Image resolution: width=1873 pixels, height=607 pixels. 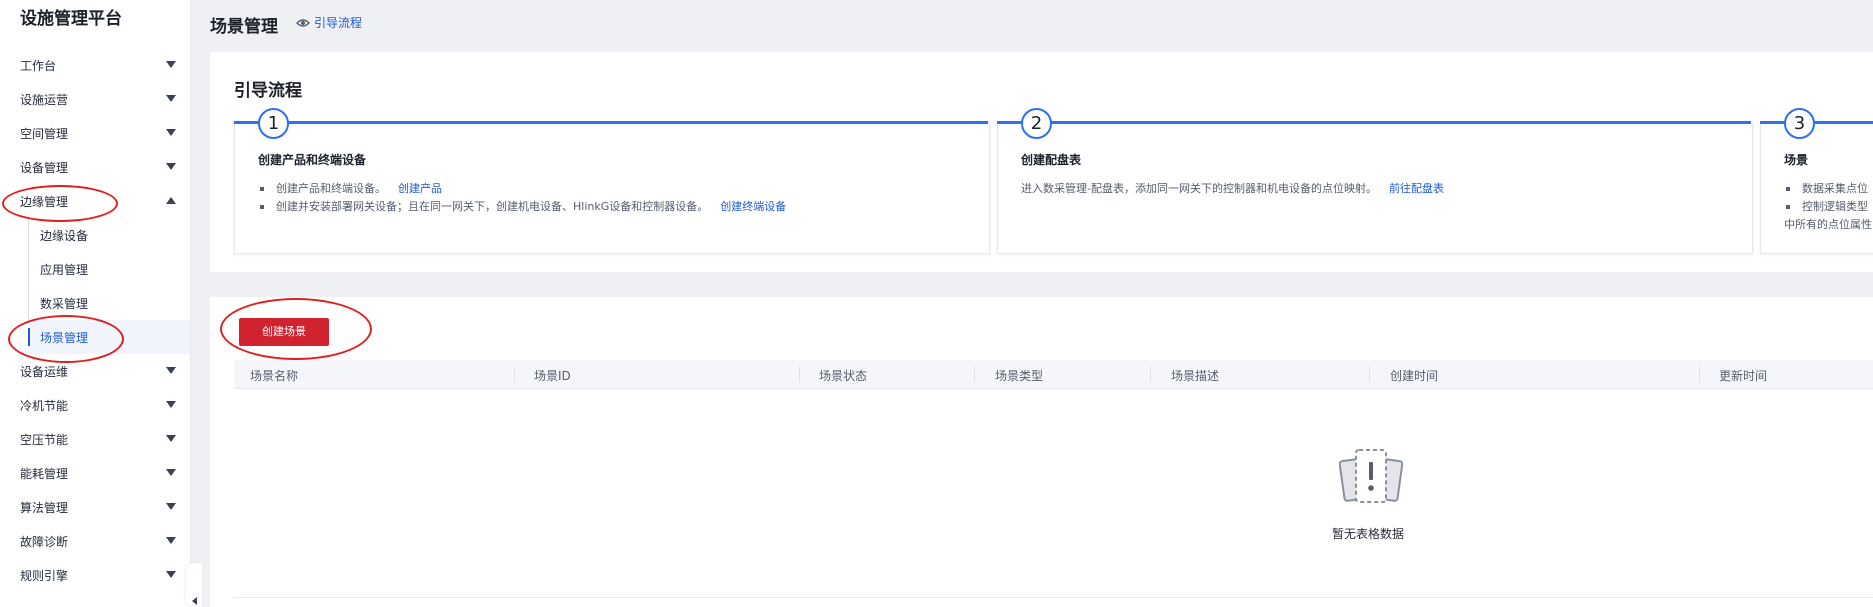 What do you see at coordinates (1232, 188) in the screenshot?
I see `step-2-line-1: 进入数采管理-配盘表，添加同一网关下的控制器和机电设备的点位映射。 前往配盘表` at bounding box center [1232, 188].